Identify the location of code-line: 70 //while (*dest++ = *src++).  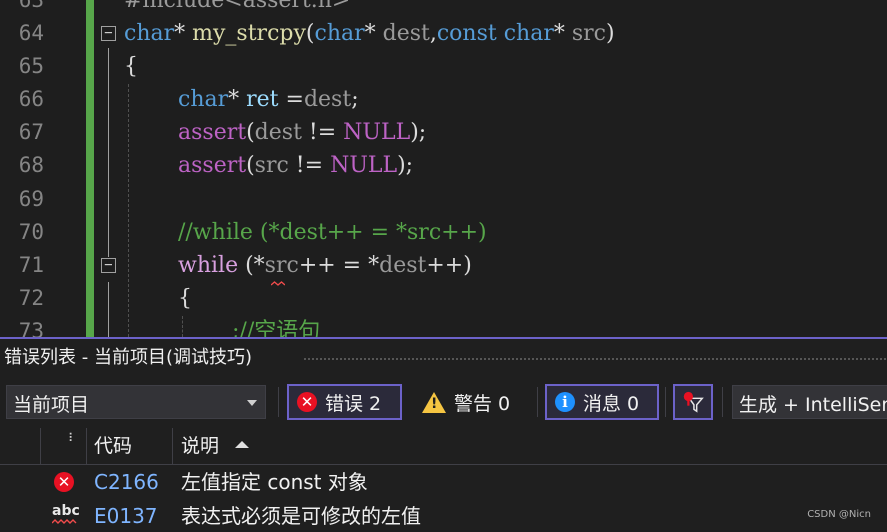
(443, 232).